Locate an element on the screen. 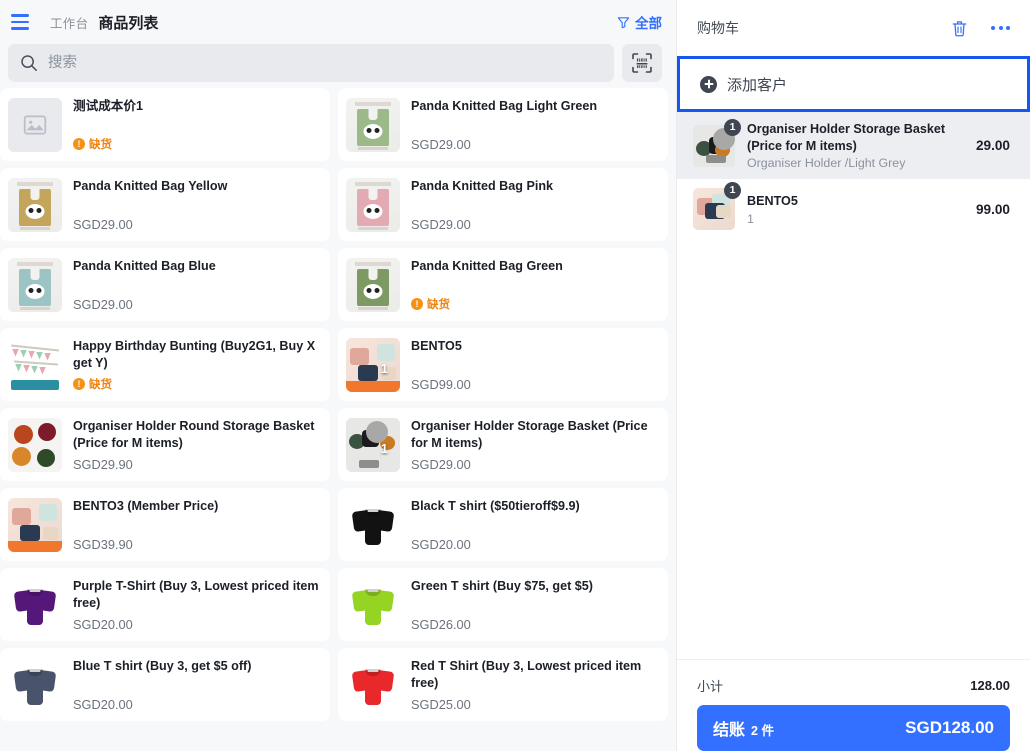  cart-item-thumbnail: 1 is located at coordinates (717, 206).